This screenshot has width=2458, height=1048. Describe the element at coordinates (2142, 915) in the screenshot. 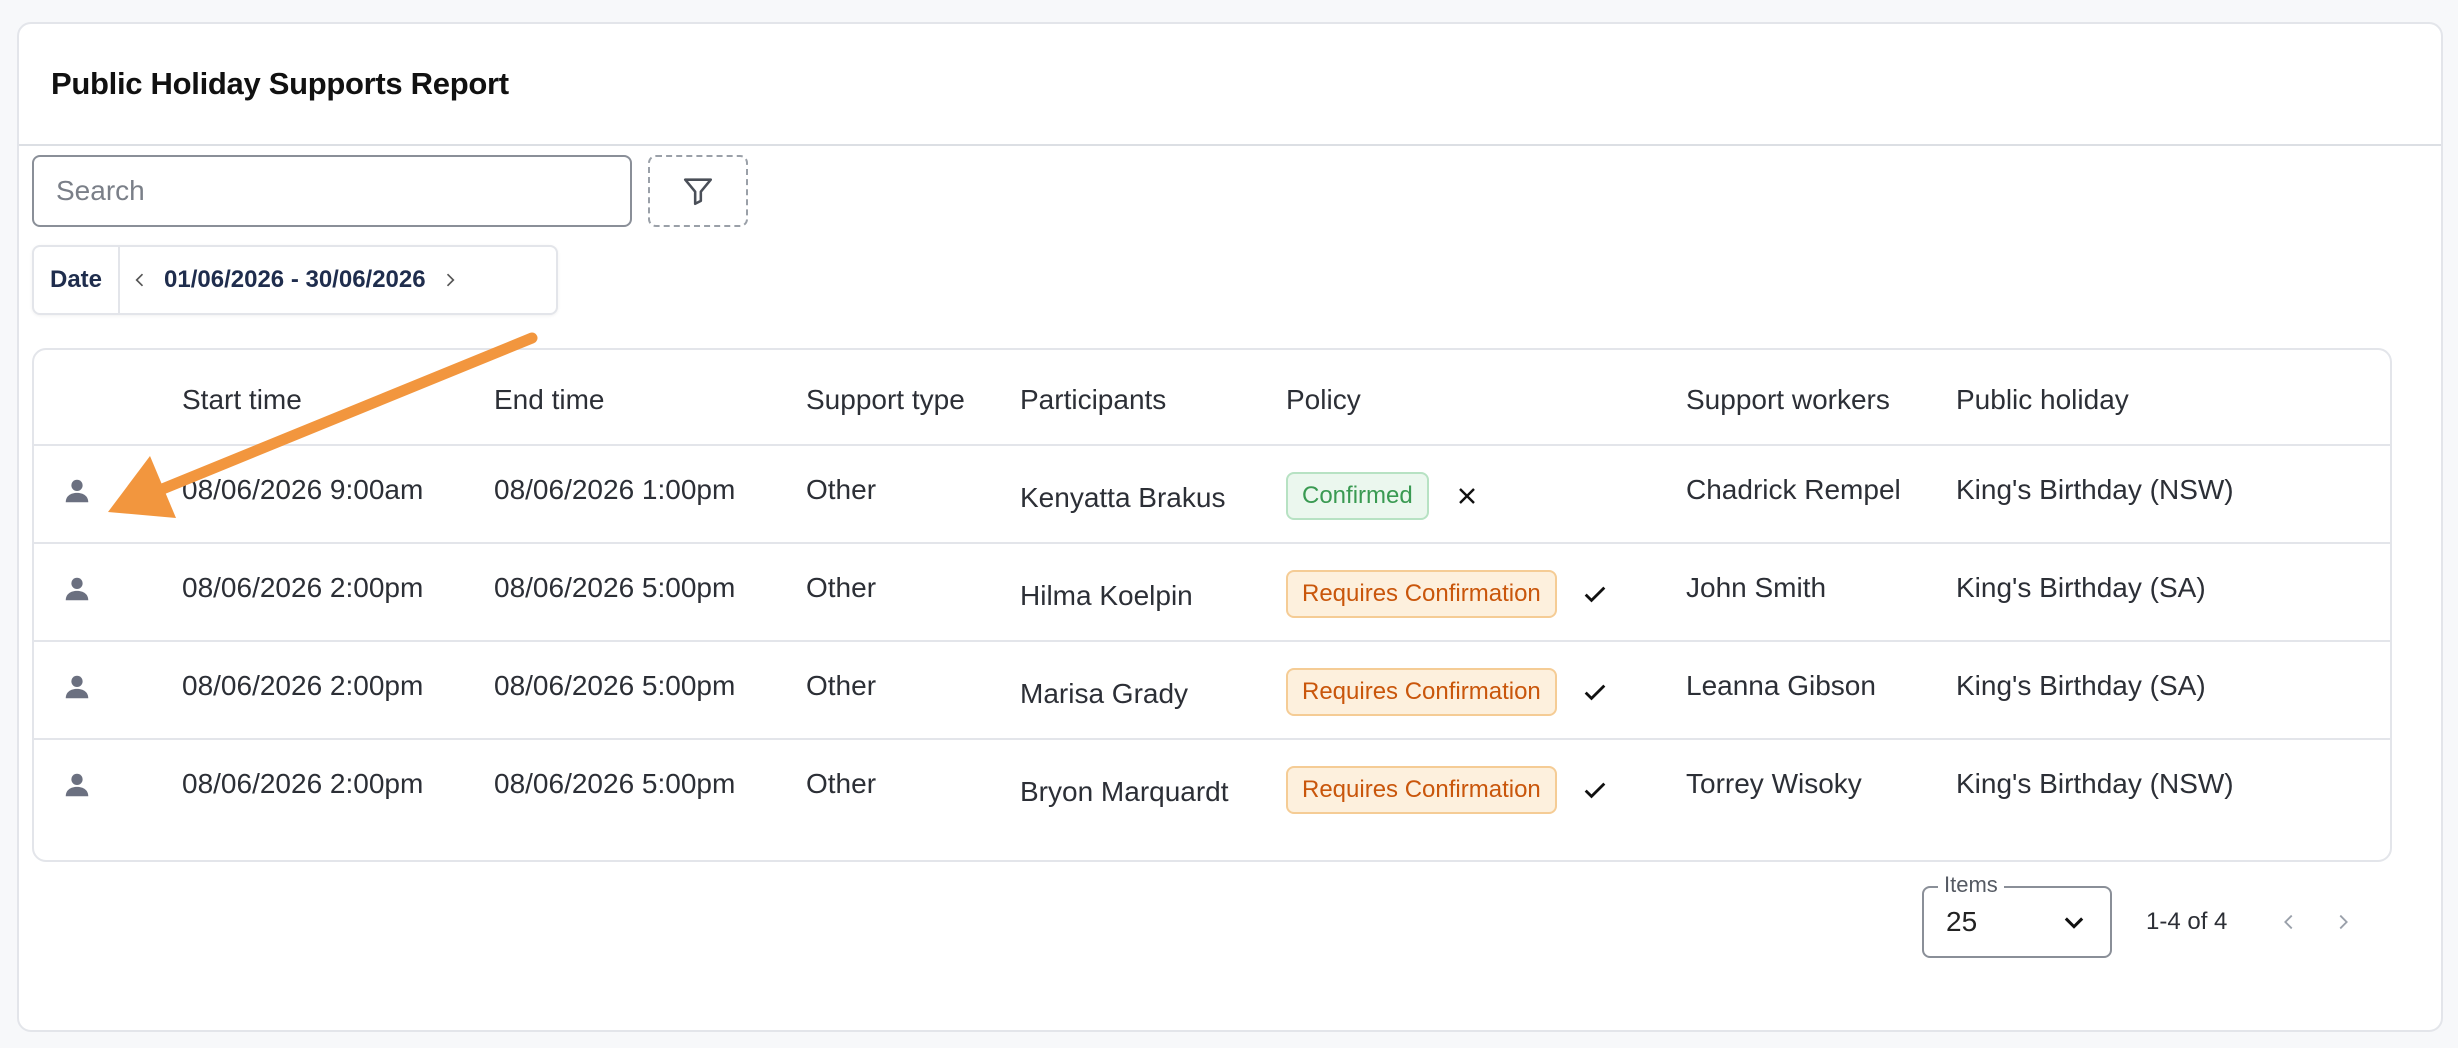

I see `pagination: Items 25 1-4 of 4` at that location.